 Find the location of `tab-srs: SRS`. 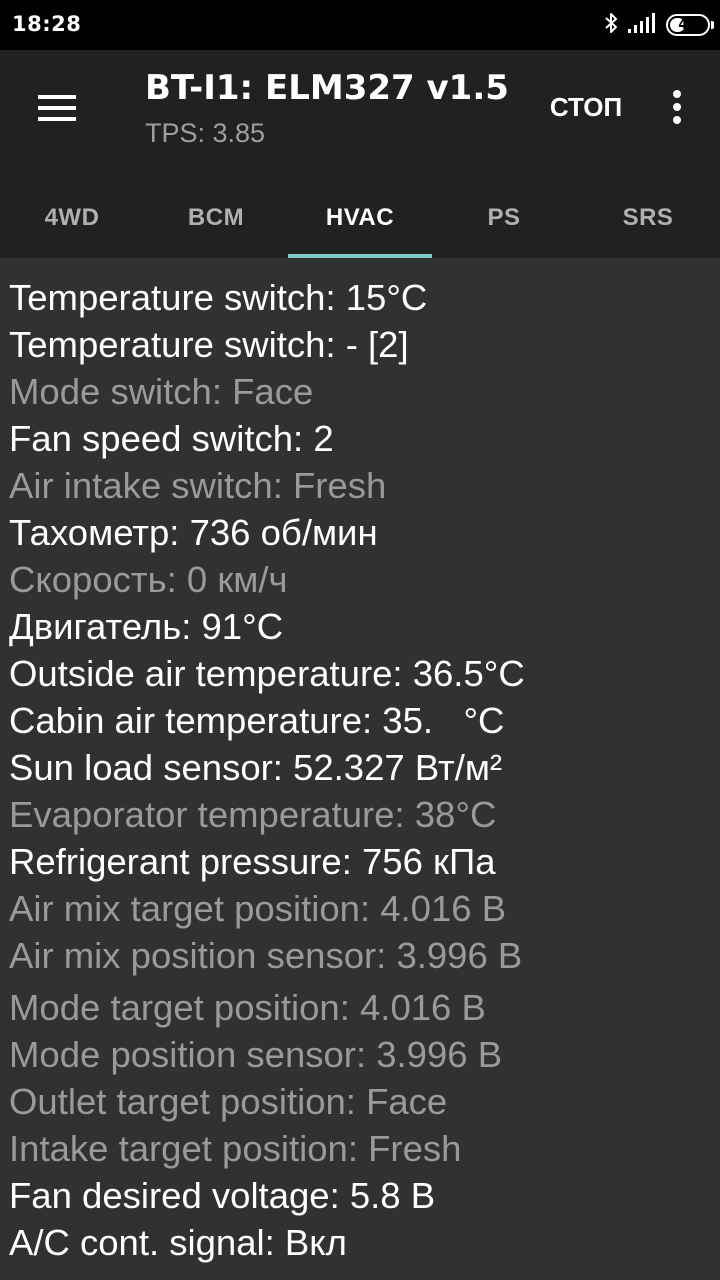

tab-srs: SRS is located at coordinates (648, 218).